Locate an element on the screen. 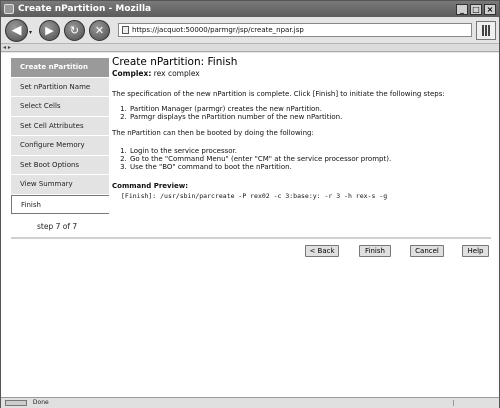 The width and height of the screenshot is (500, 408). back-dropdown-icon: ▾ is located at coordinates (30, 32).